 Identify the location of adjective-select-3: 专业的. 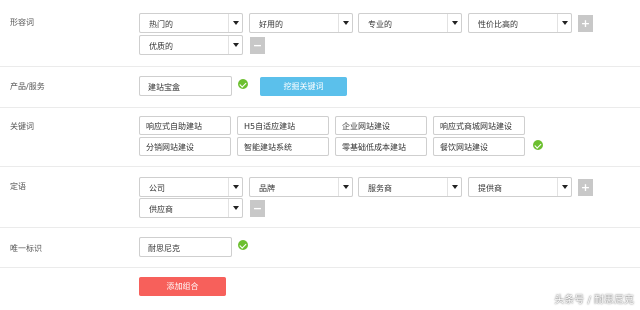
(410, 23).